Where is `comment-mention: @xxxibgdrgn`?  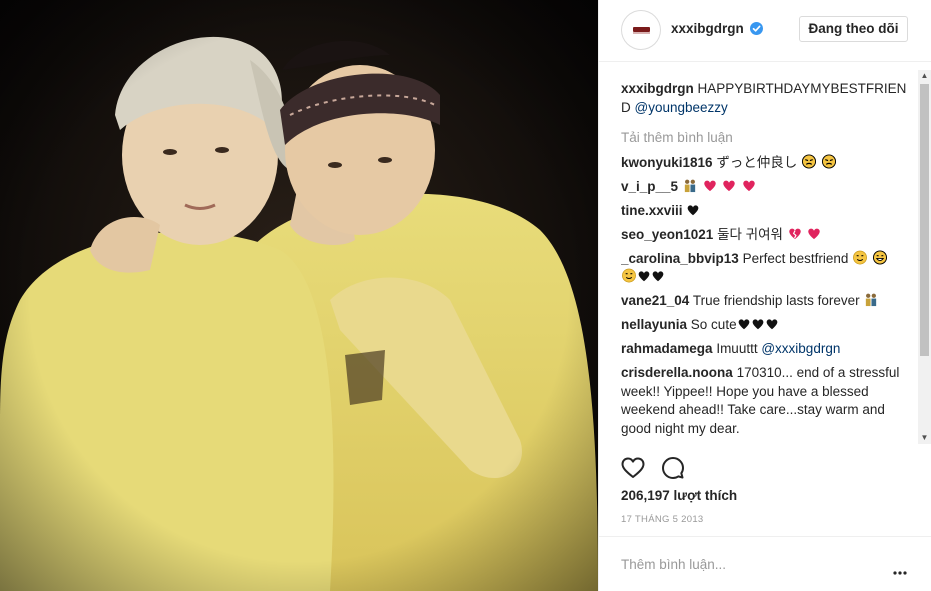 comment-mention: @xxxibgdrgn is located at coordinates (800, 348).